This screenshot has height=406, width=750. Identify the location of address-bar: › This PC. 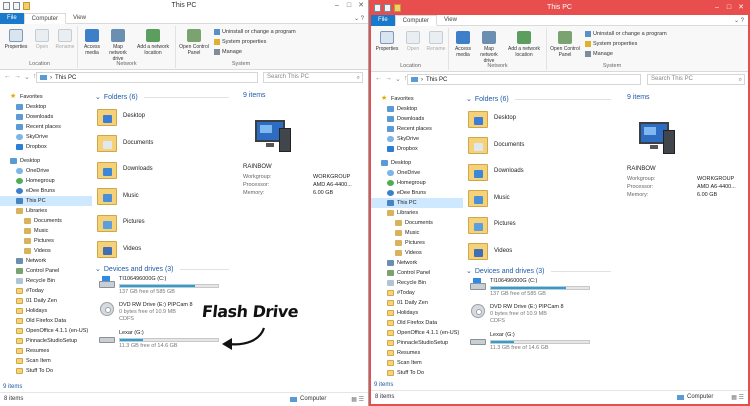
(524, 79).